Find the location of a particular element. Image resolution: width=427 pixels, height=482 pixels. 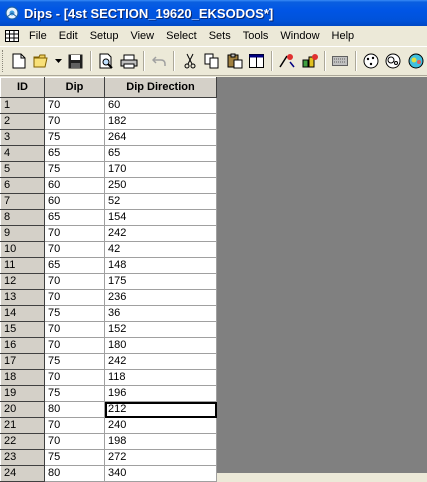

table-row: 10 70 42 is located at coordinates (108, 249).